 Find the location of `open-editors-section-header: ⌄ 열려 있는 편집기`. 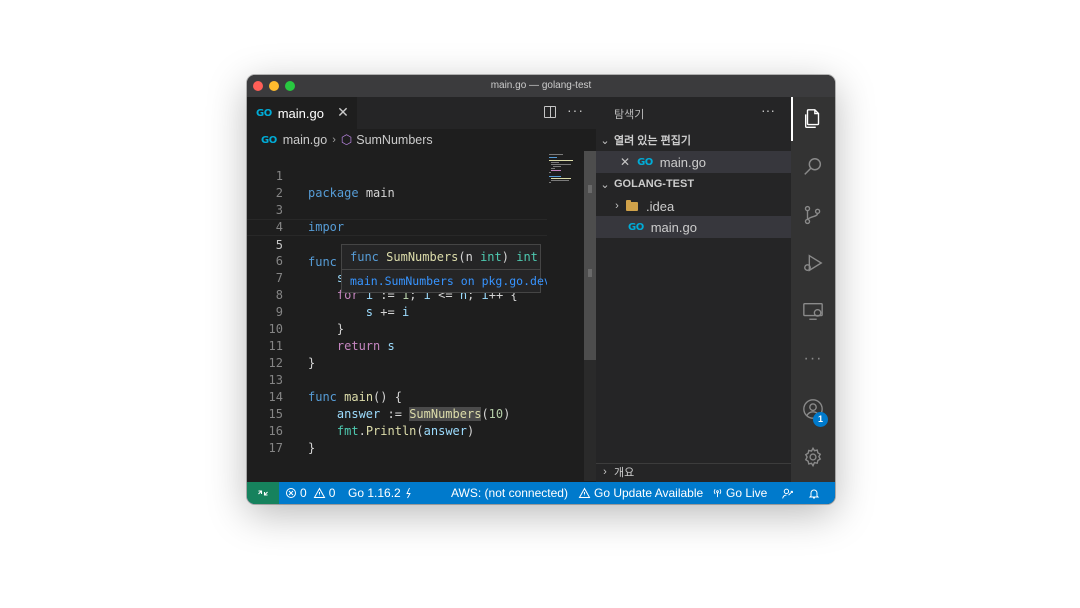

open-editors-section-header: ⌄ 열려 있는 편집기 is located at coordinates (693, 140).